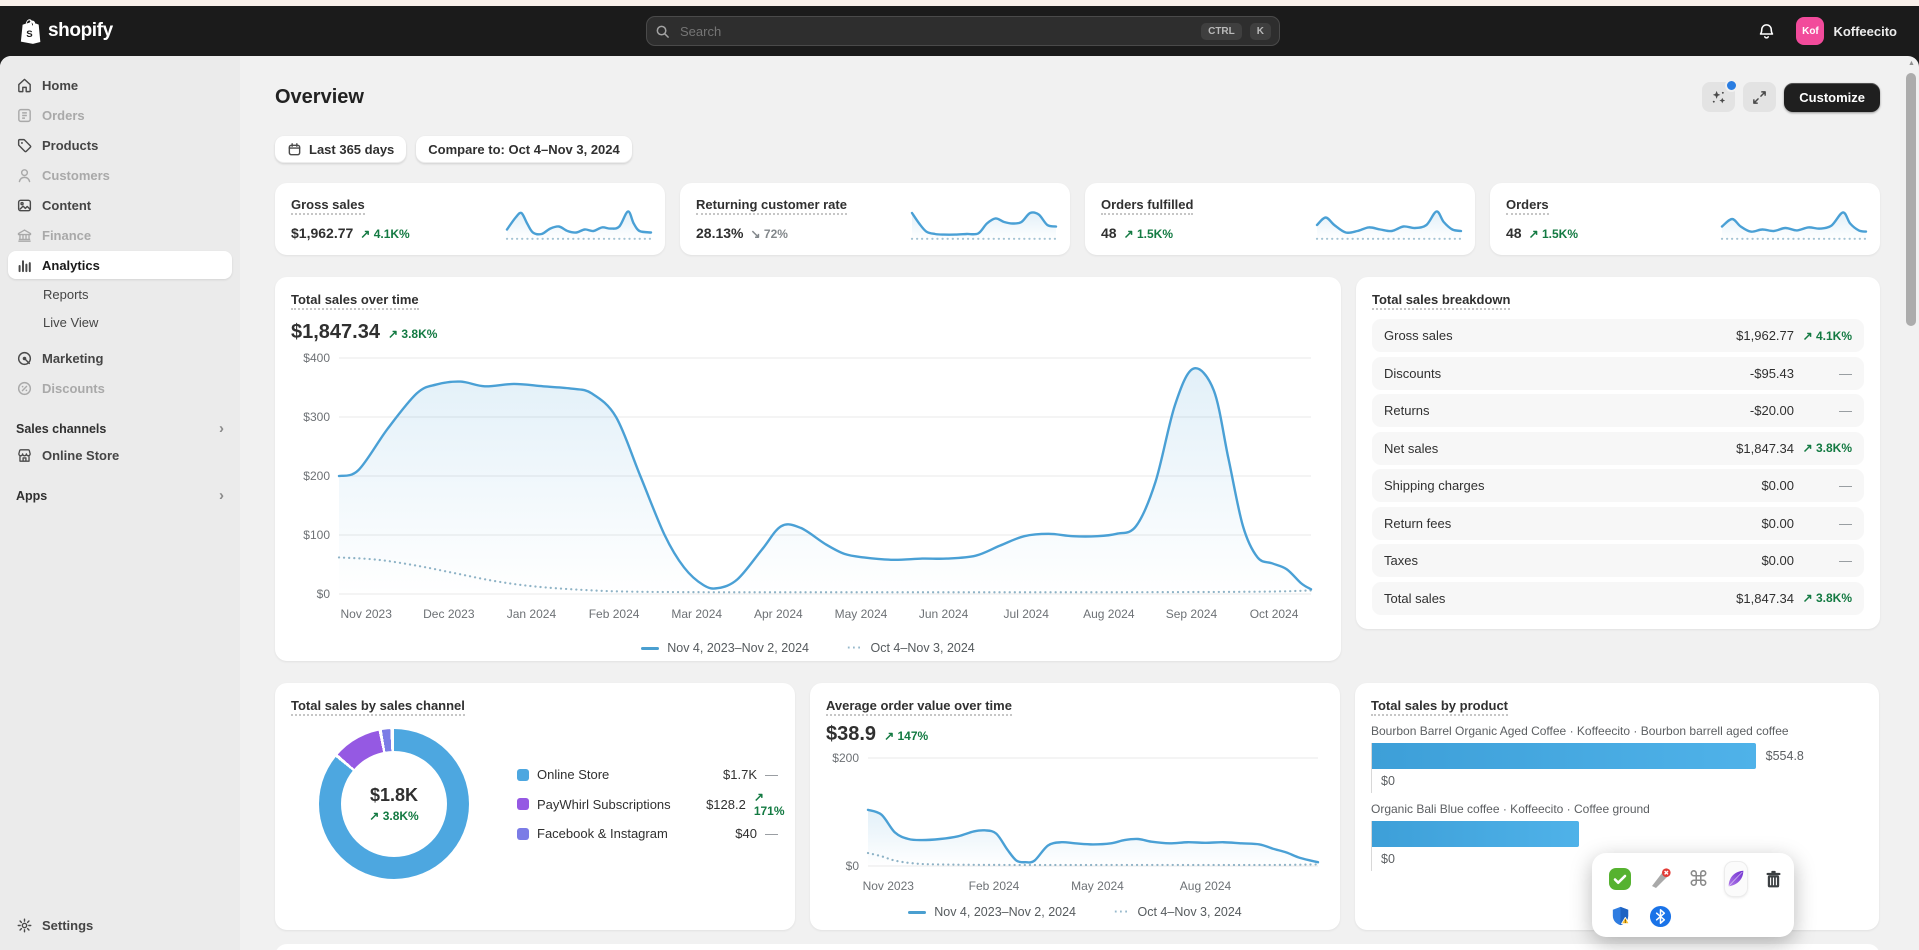 Image resolution: width=1919 pixels, height=950 pixels. What do you see at coordinates (316, 417) in the screenshot?
I see `svg-text: $300` at bounding box center [316, 417].